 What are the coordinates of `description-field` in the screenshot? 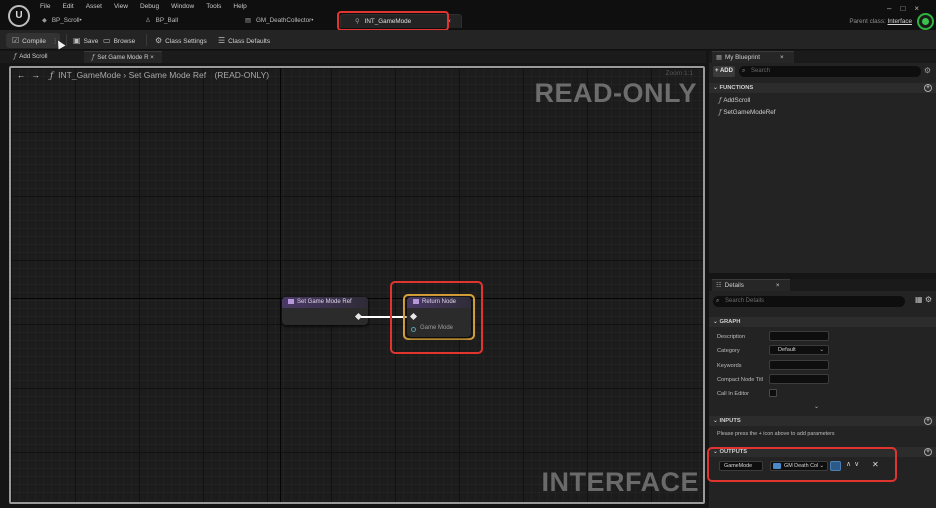 It's located at (799, 336).